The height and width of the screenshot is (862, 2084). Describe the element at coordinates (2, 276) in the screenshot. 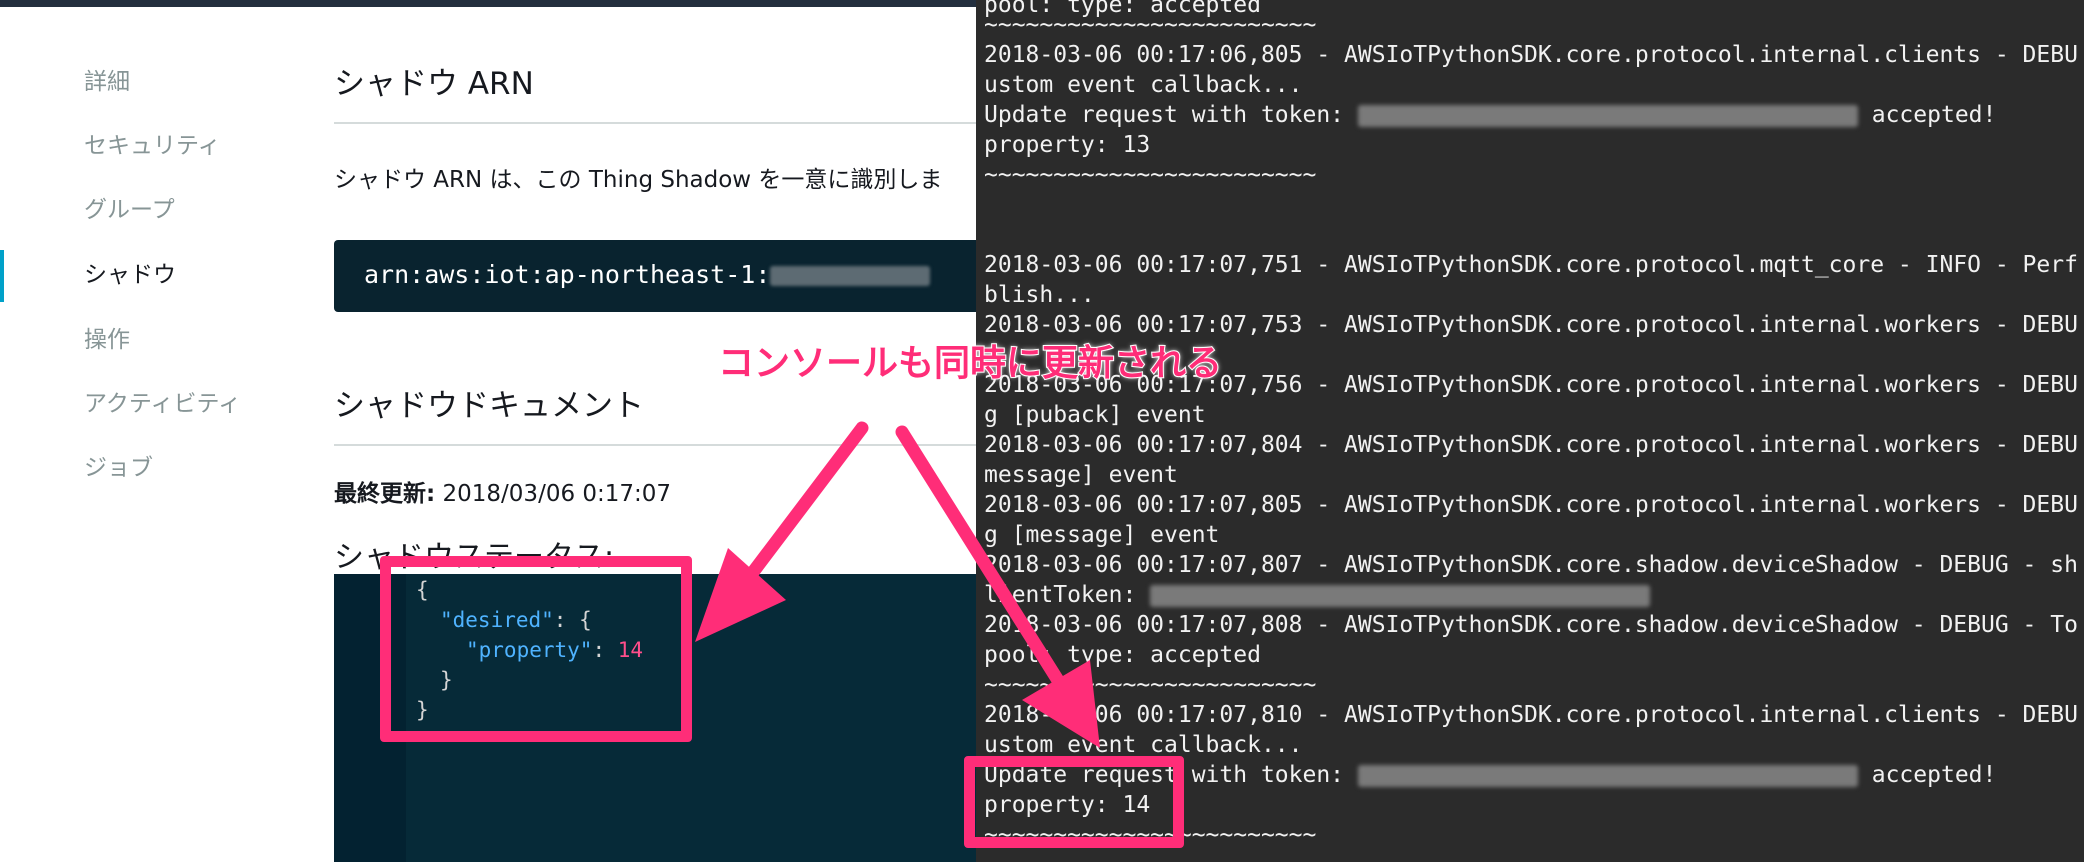

I see `active-nav-indicator` at that location.